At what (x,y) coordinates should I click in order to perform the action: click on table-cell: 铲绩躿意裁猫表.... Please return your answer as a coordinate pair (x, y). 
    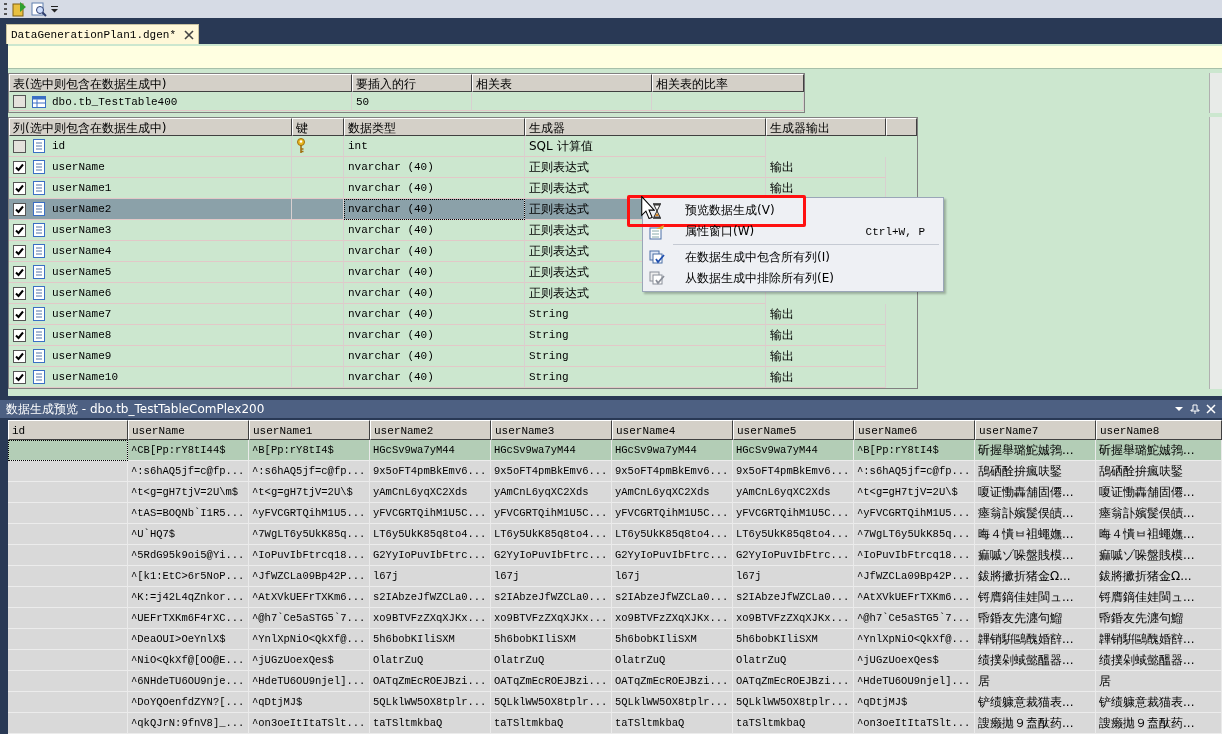
    Looking at the image, I should click on (1035, 702).